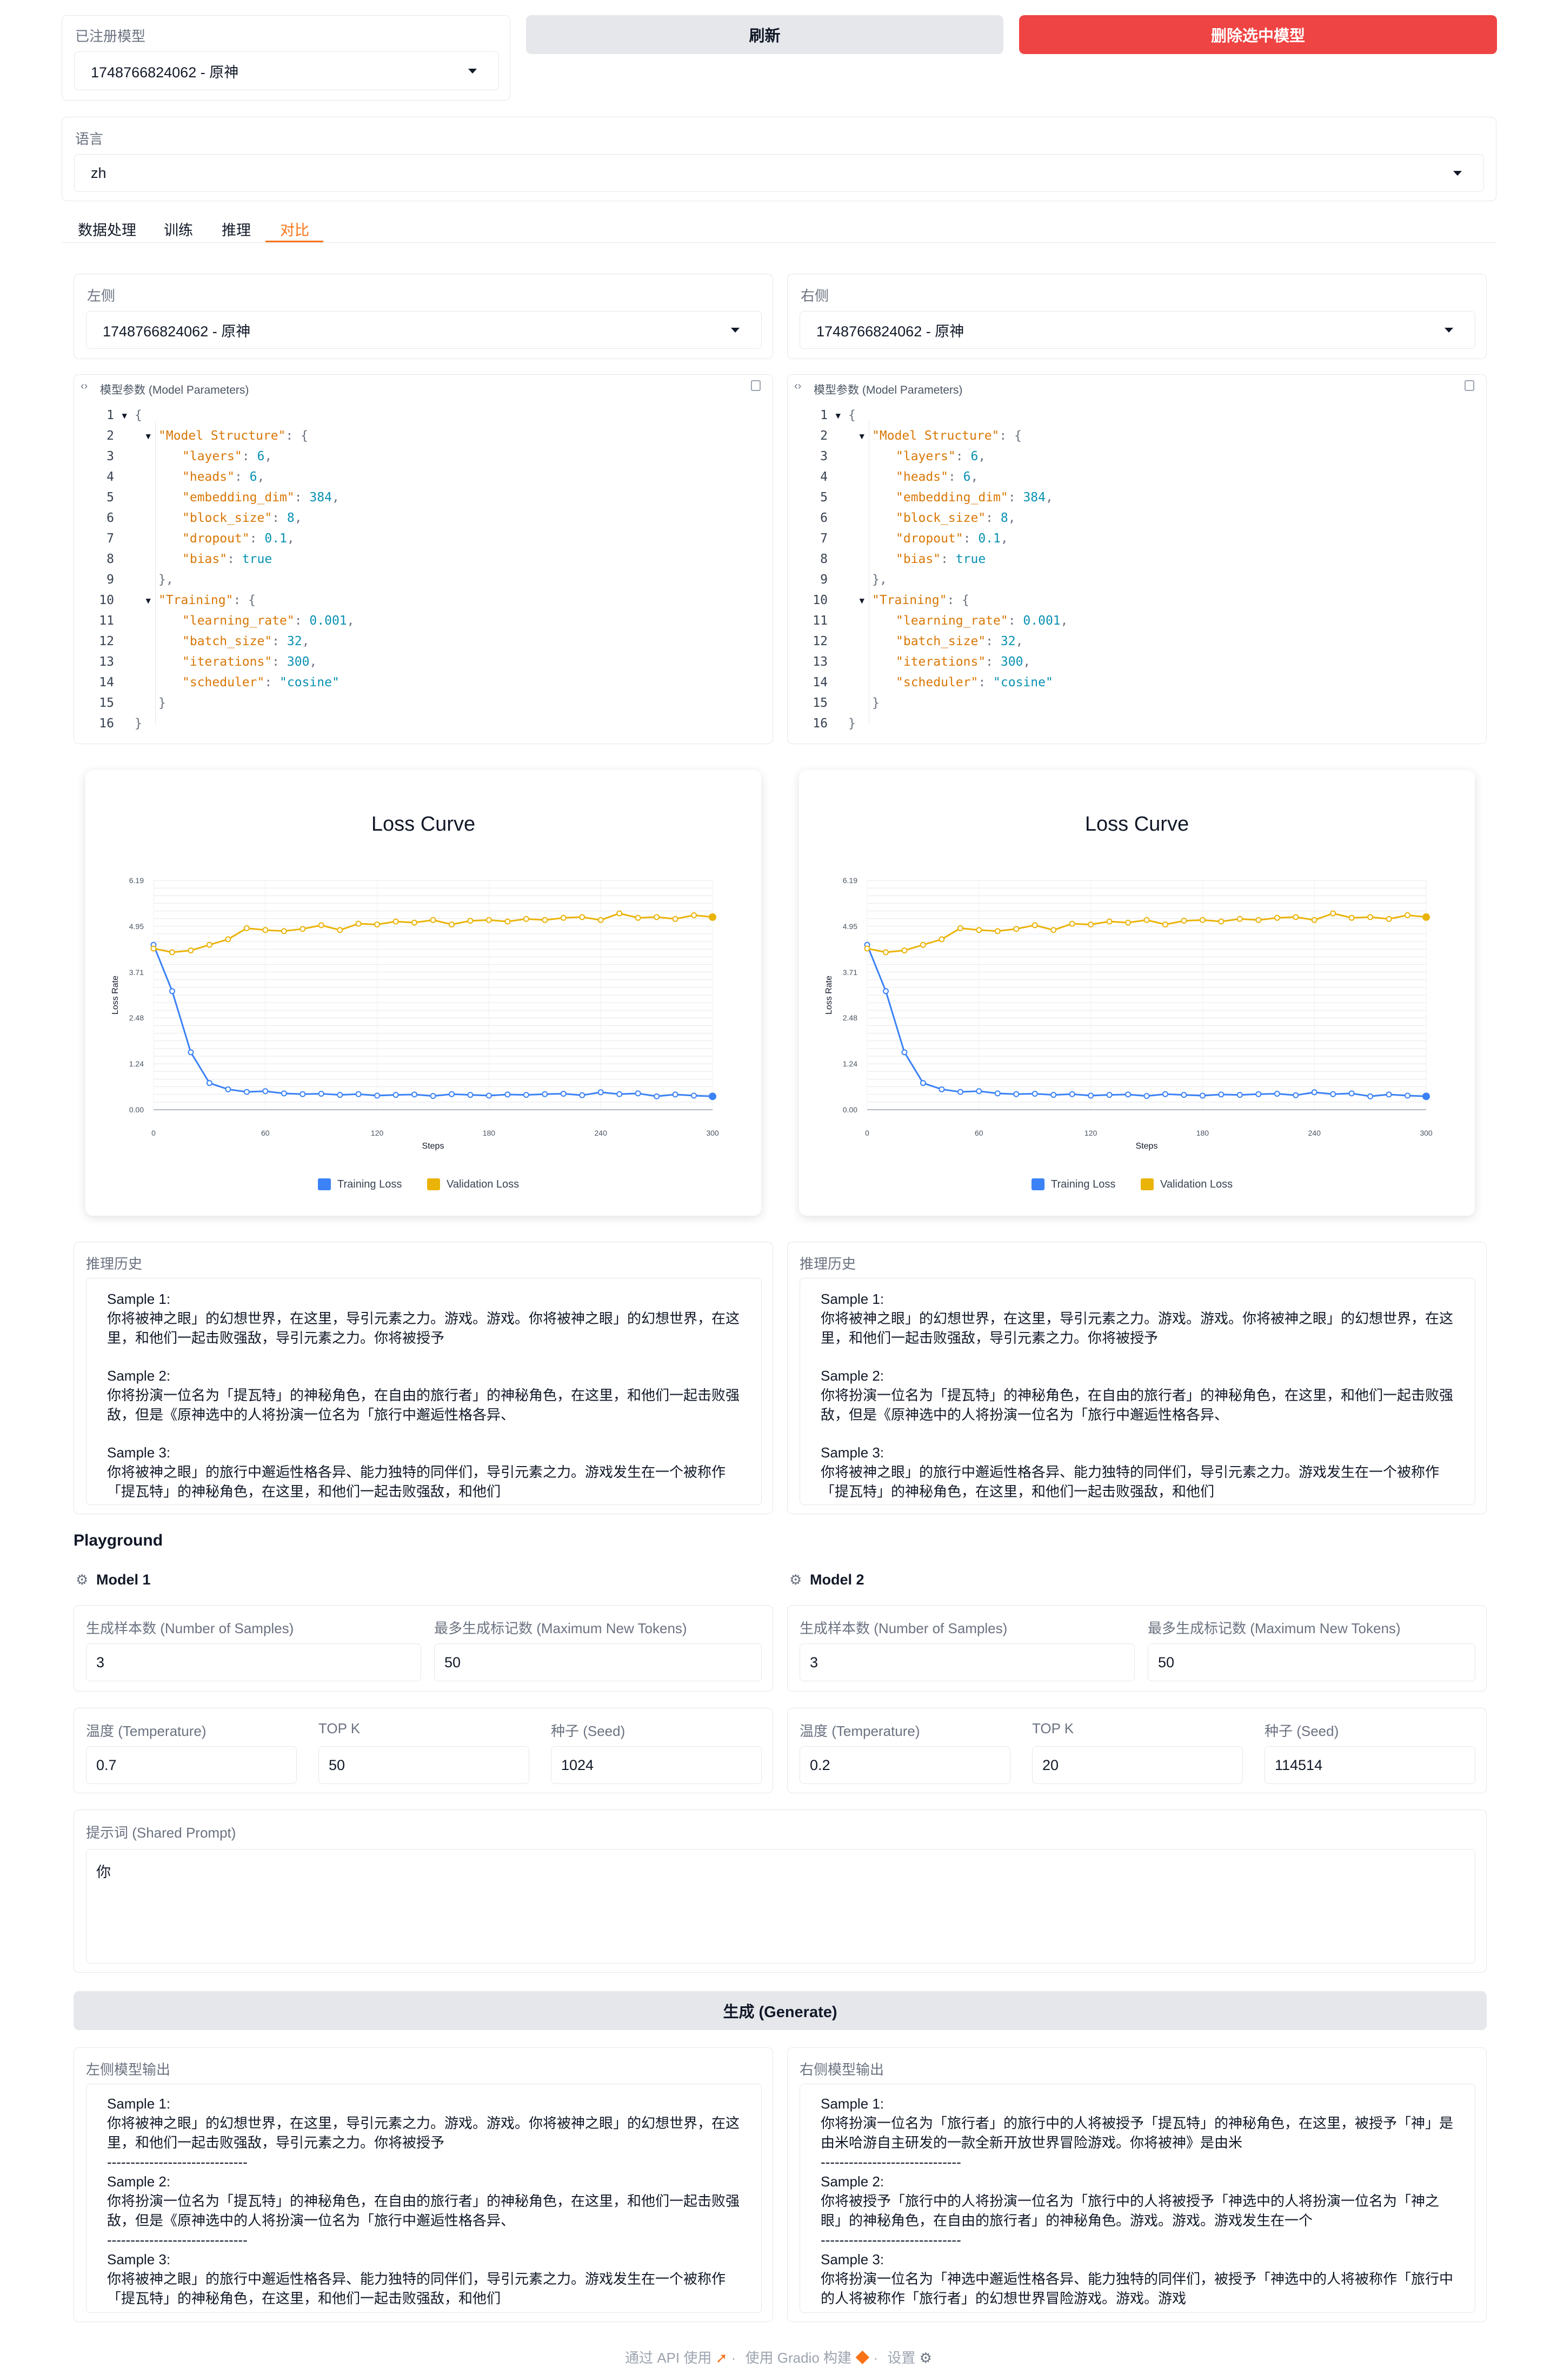  I want to click on left-model-dropdown: 1748766824062 - 原神, so click(424, 330).